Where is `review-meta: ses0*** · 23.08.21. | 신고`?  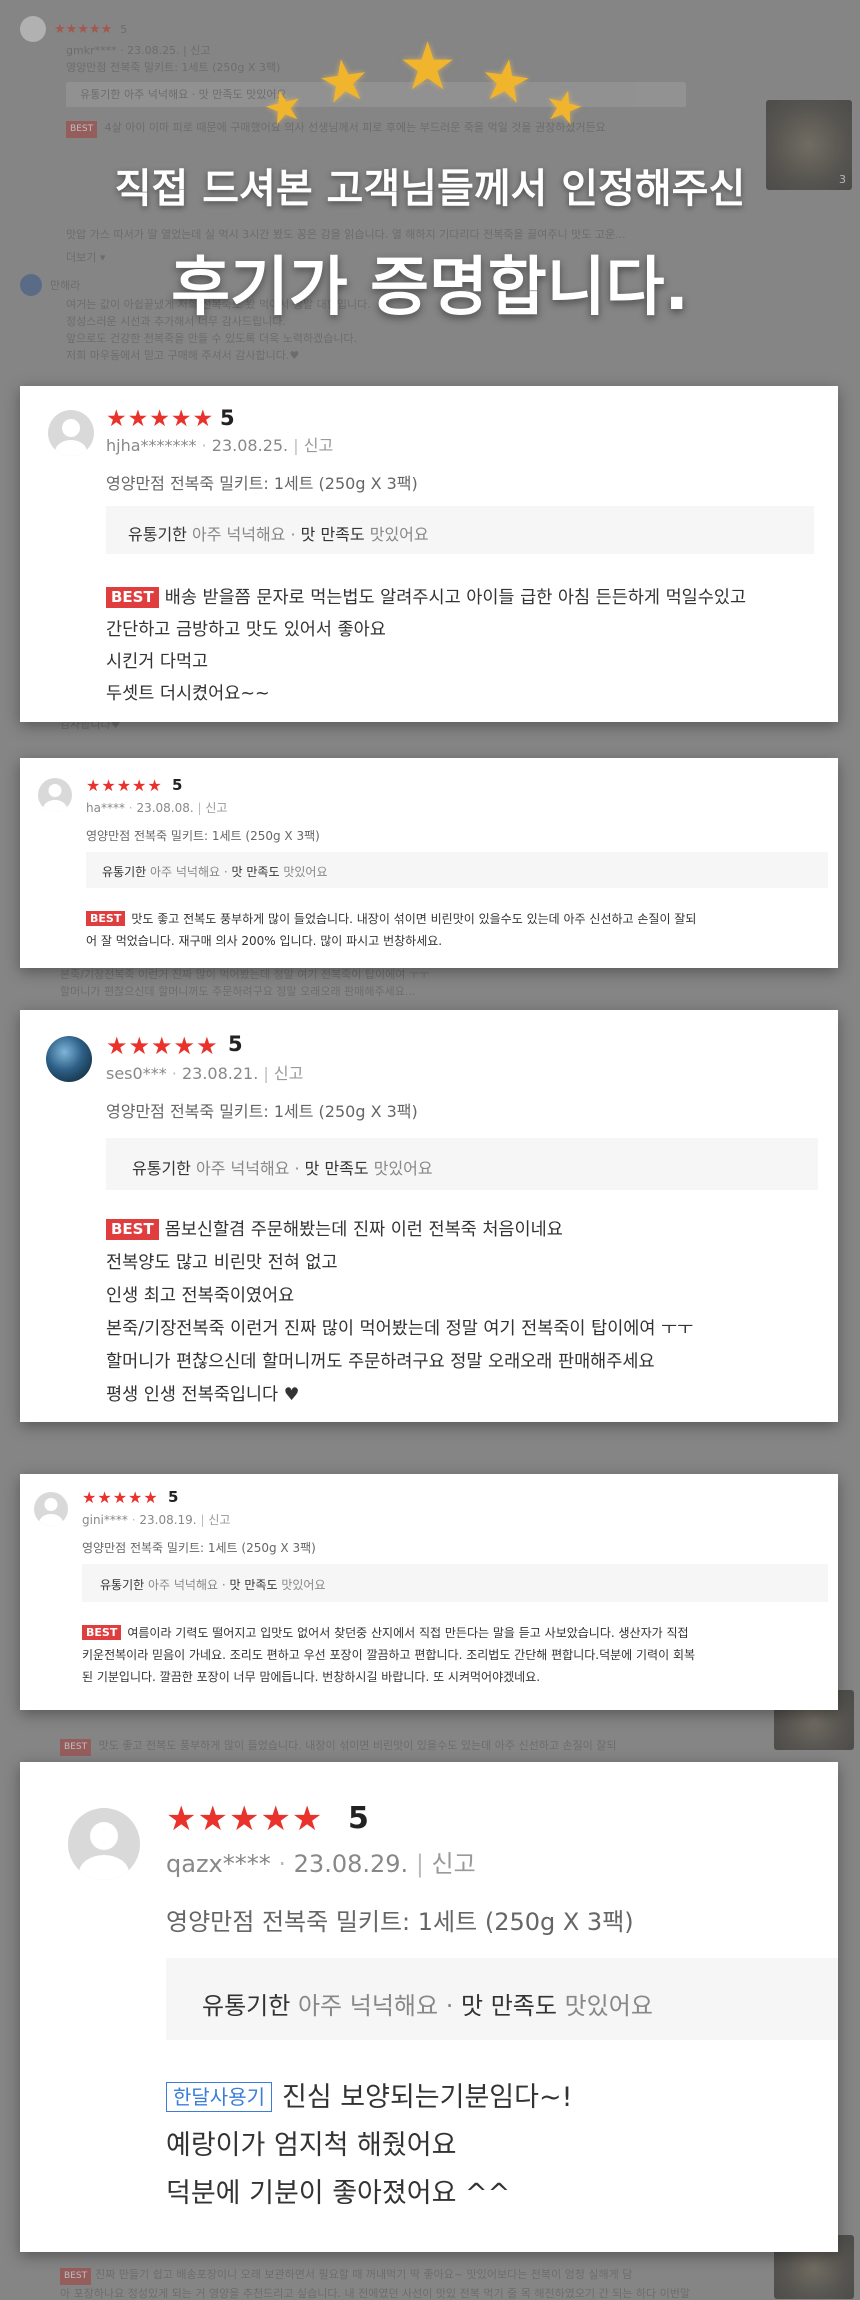 review-meta: ses0*** · 23.08.21. | 신고 is located at coordinates (205, 1073).